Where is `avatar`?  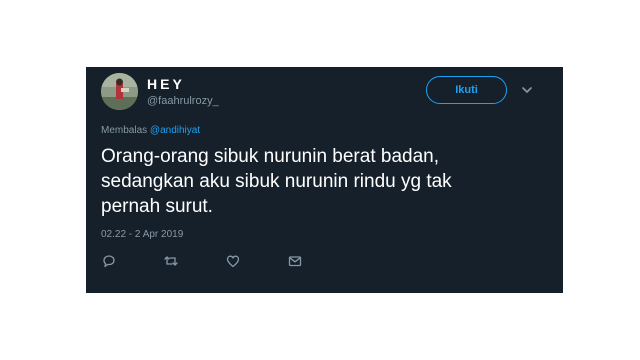
avatar is located at coordinates (119, 91).